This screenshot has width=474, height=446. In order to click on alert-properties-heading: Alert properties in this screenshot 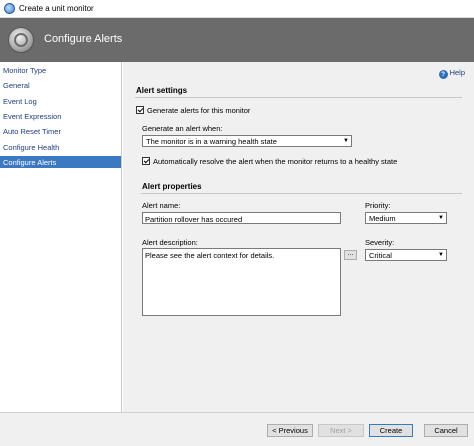, I will do `click(172, 186)`.